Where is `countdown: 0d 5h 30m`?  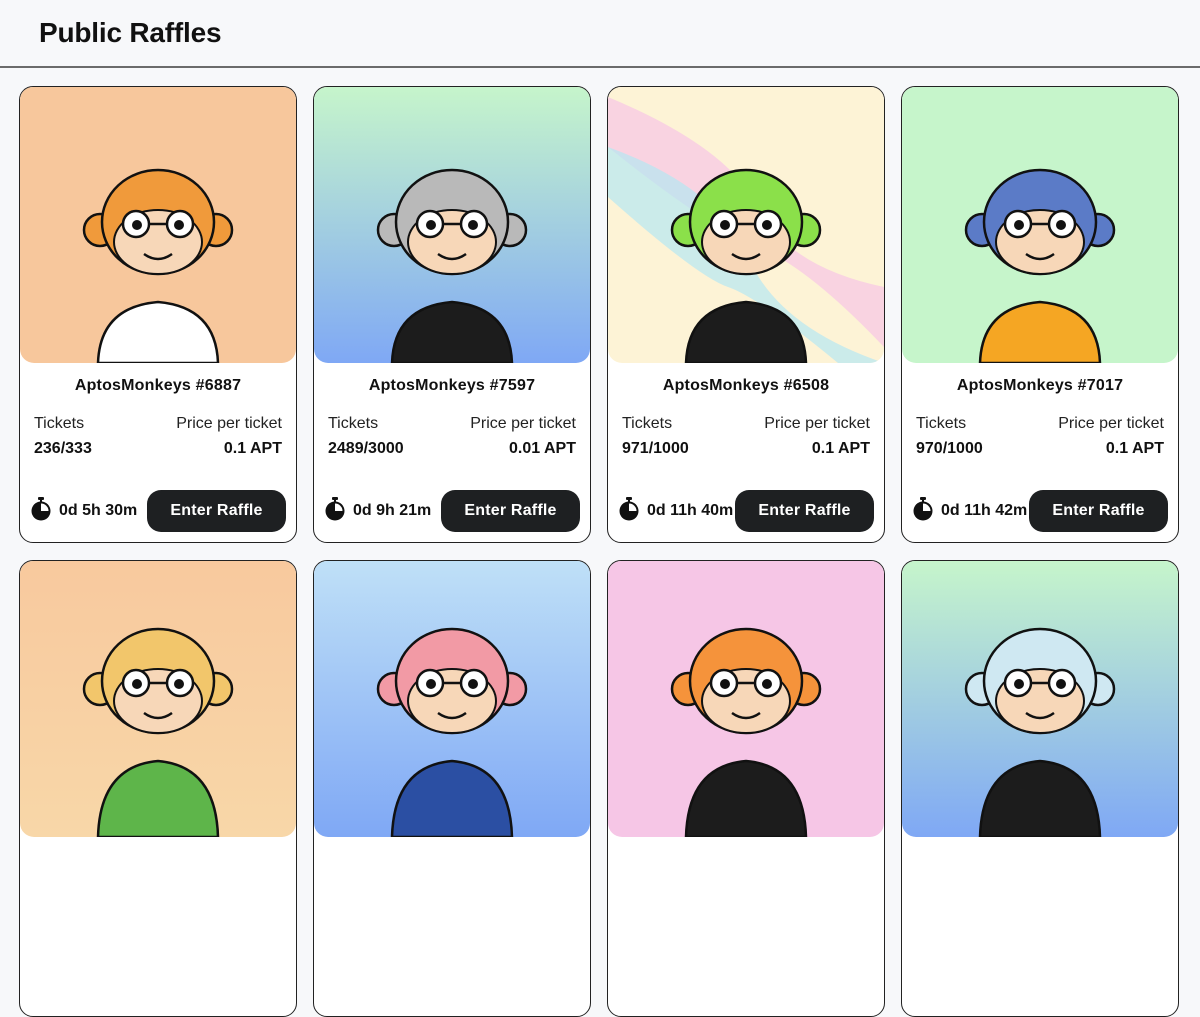
countdown: 0d 5h 30m is located at coordinates (84, 511).